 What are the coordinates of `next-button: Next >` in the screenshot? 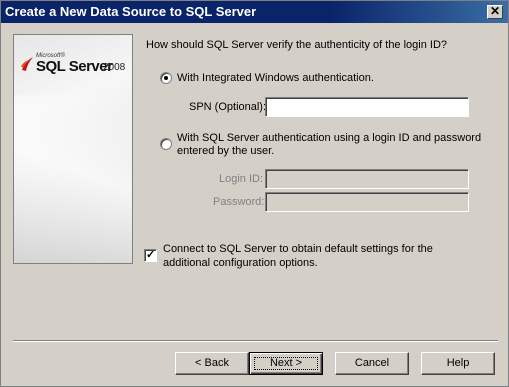 It's located at (286, 363).